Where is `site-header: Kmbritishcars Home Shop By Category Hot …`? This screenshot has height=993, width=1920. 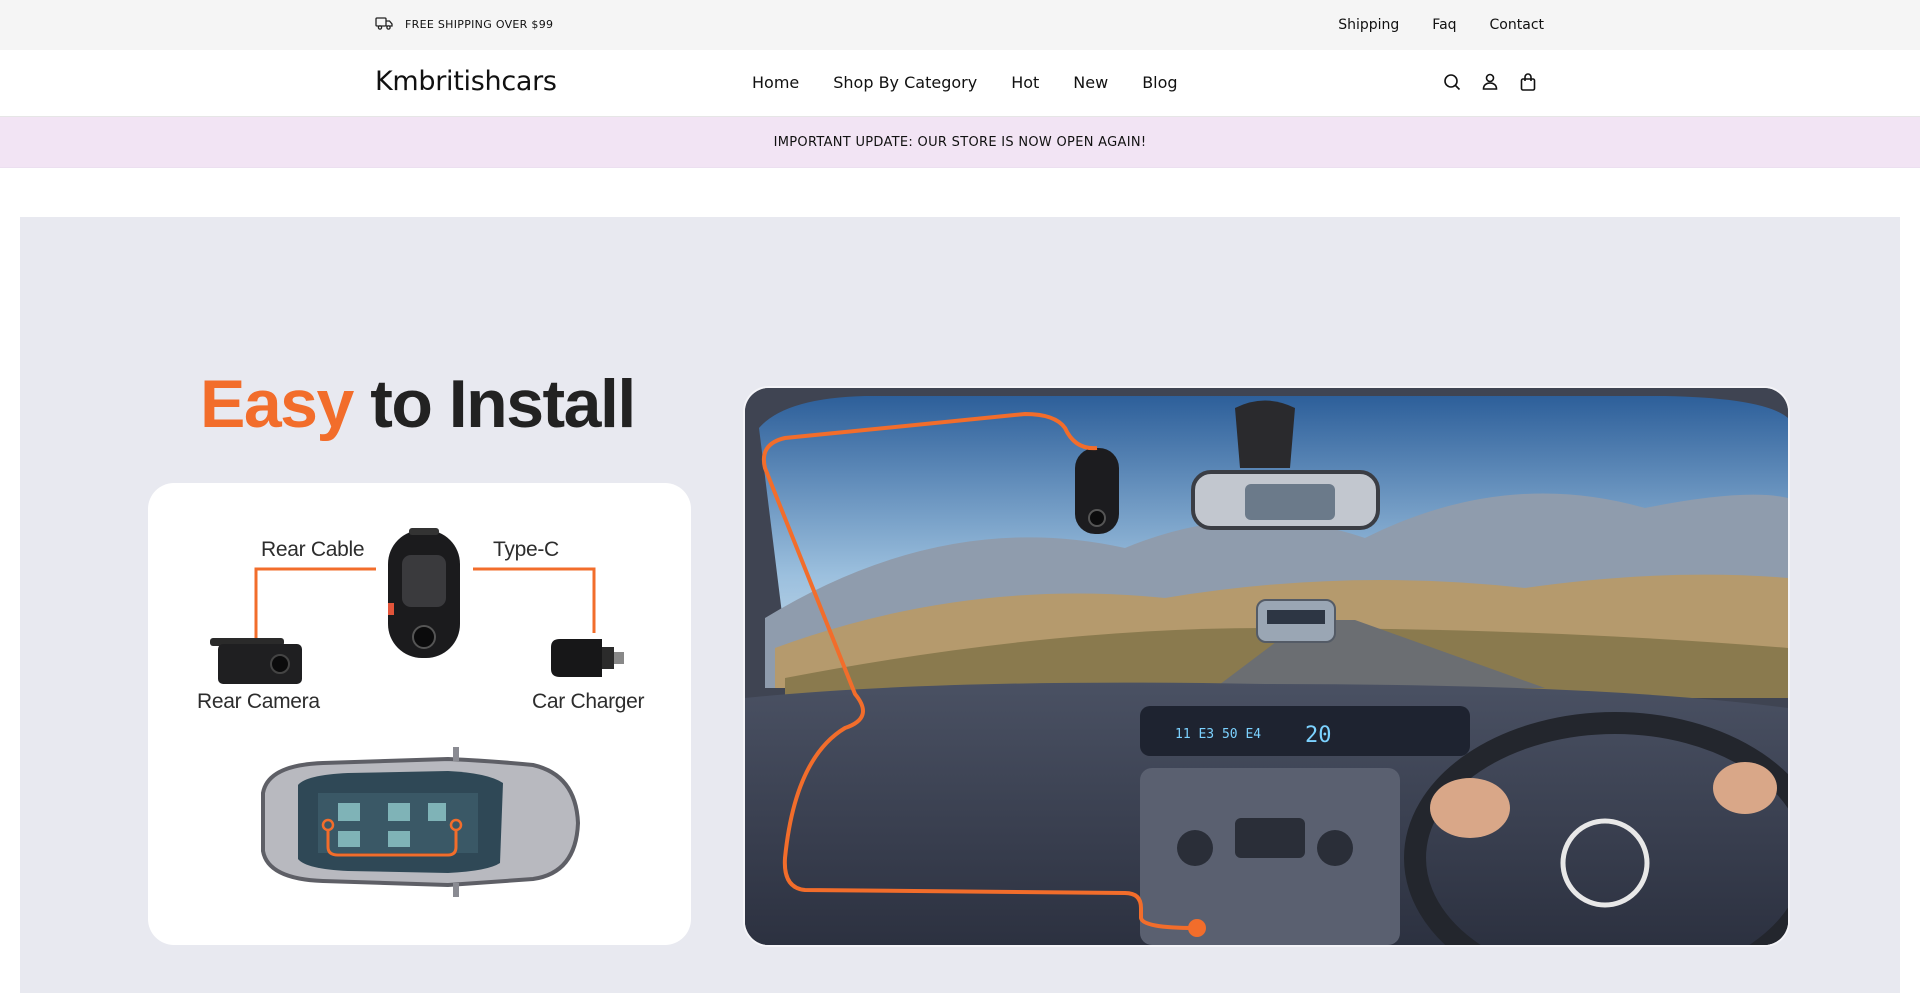
site-header: Kmbritishcars Home Shop By Category Hot … is located at coordinates (960, 83).